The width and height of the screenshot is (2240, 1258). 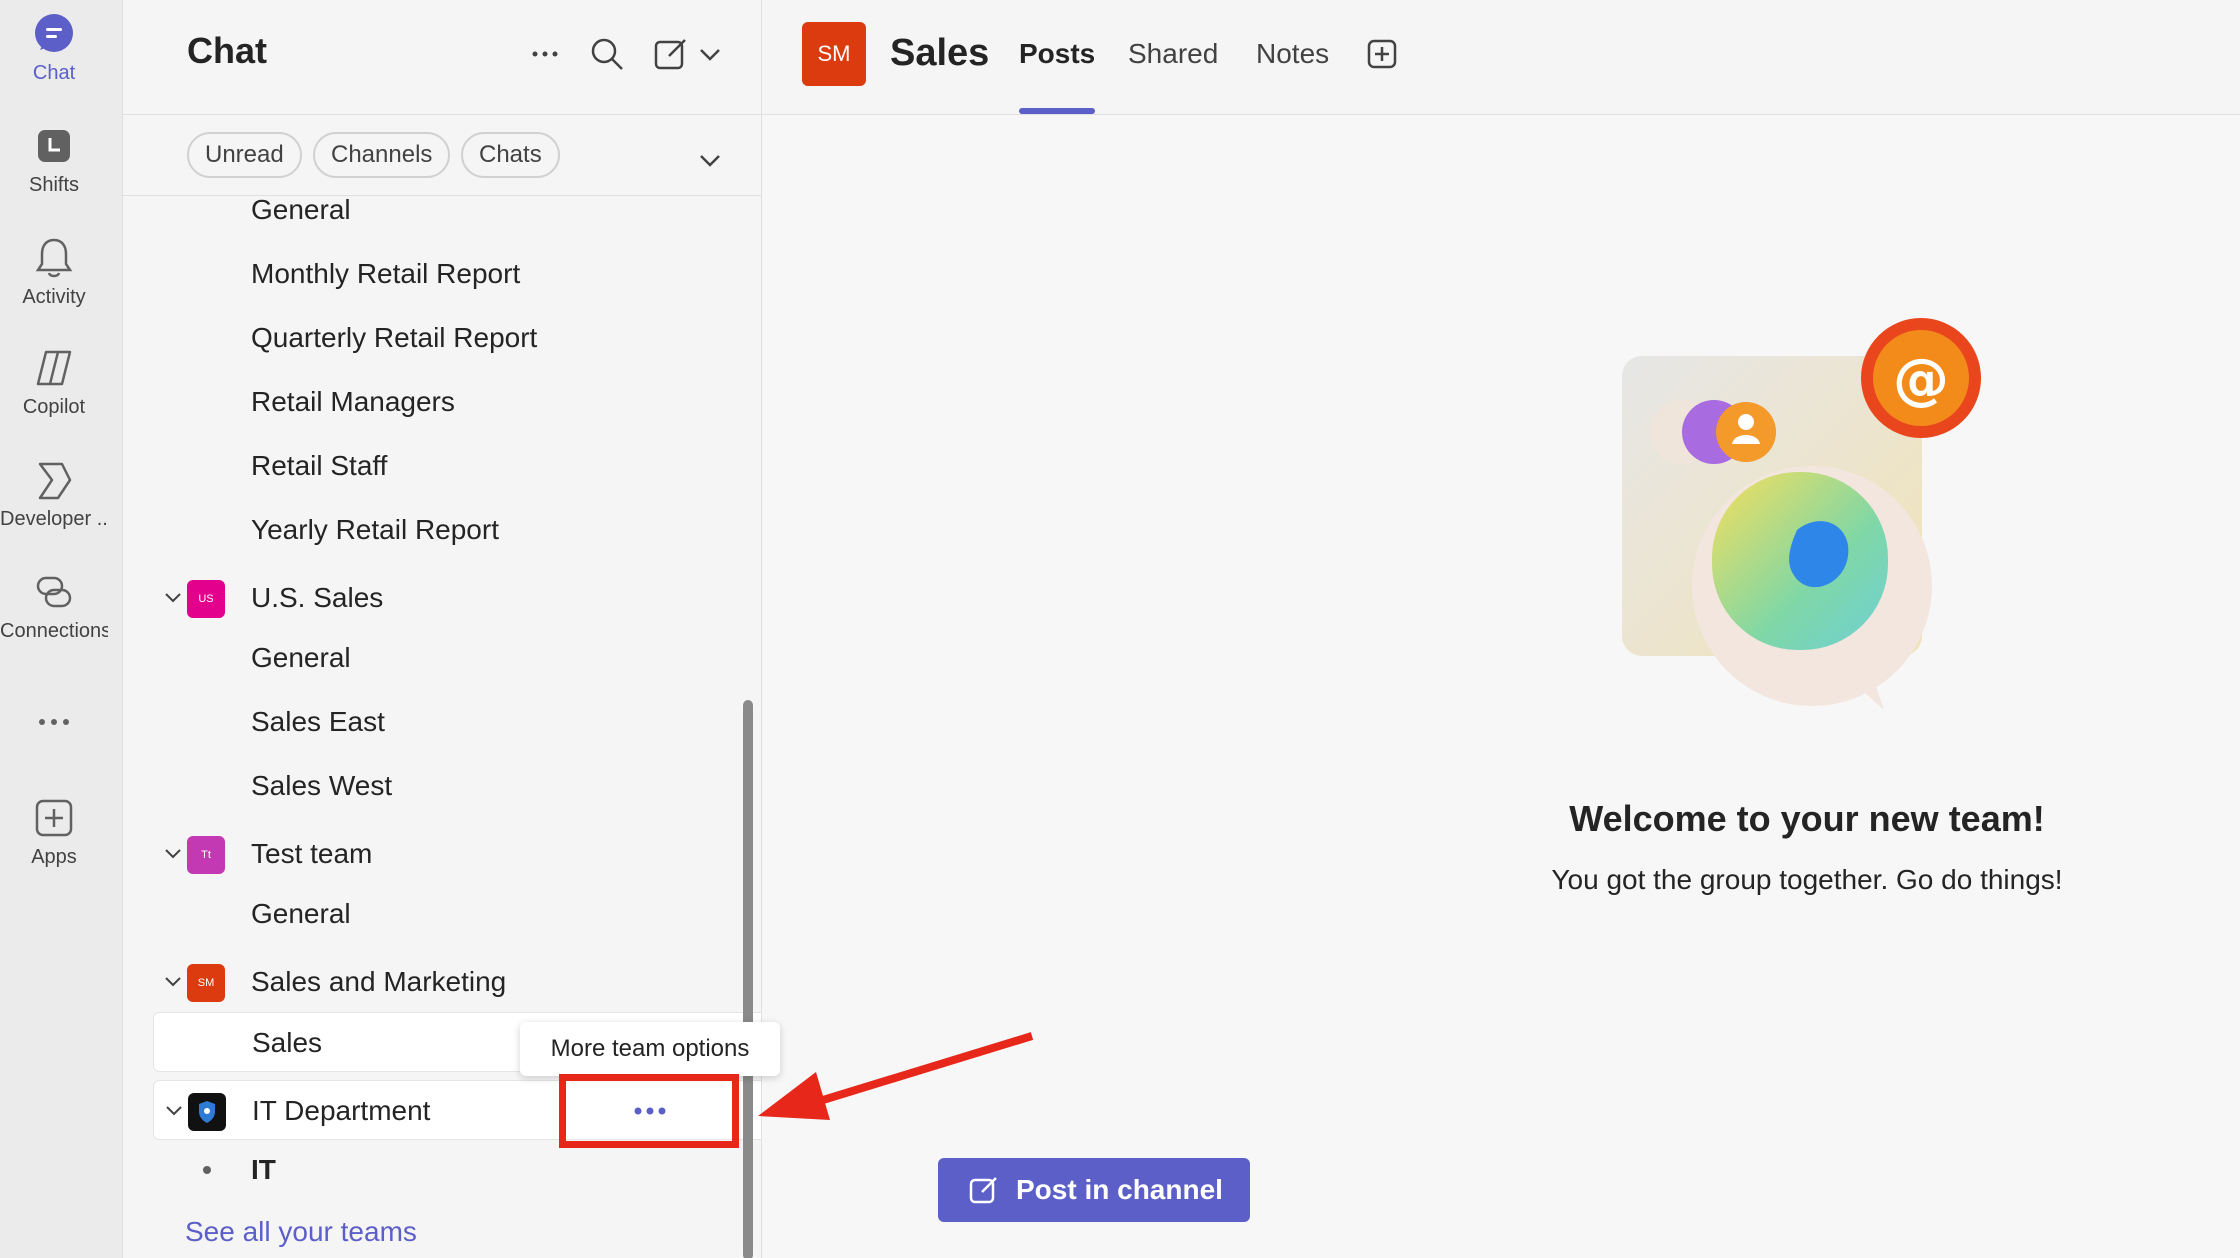 I want to click on copilot-icon, so click(x=54, y=368).